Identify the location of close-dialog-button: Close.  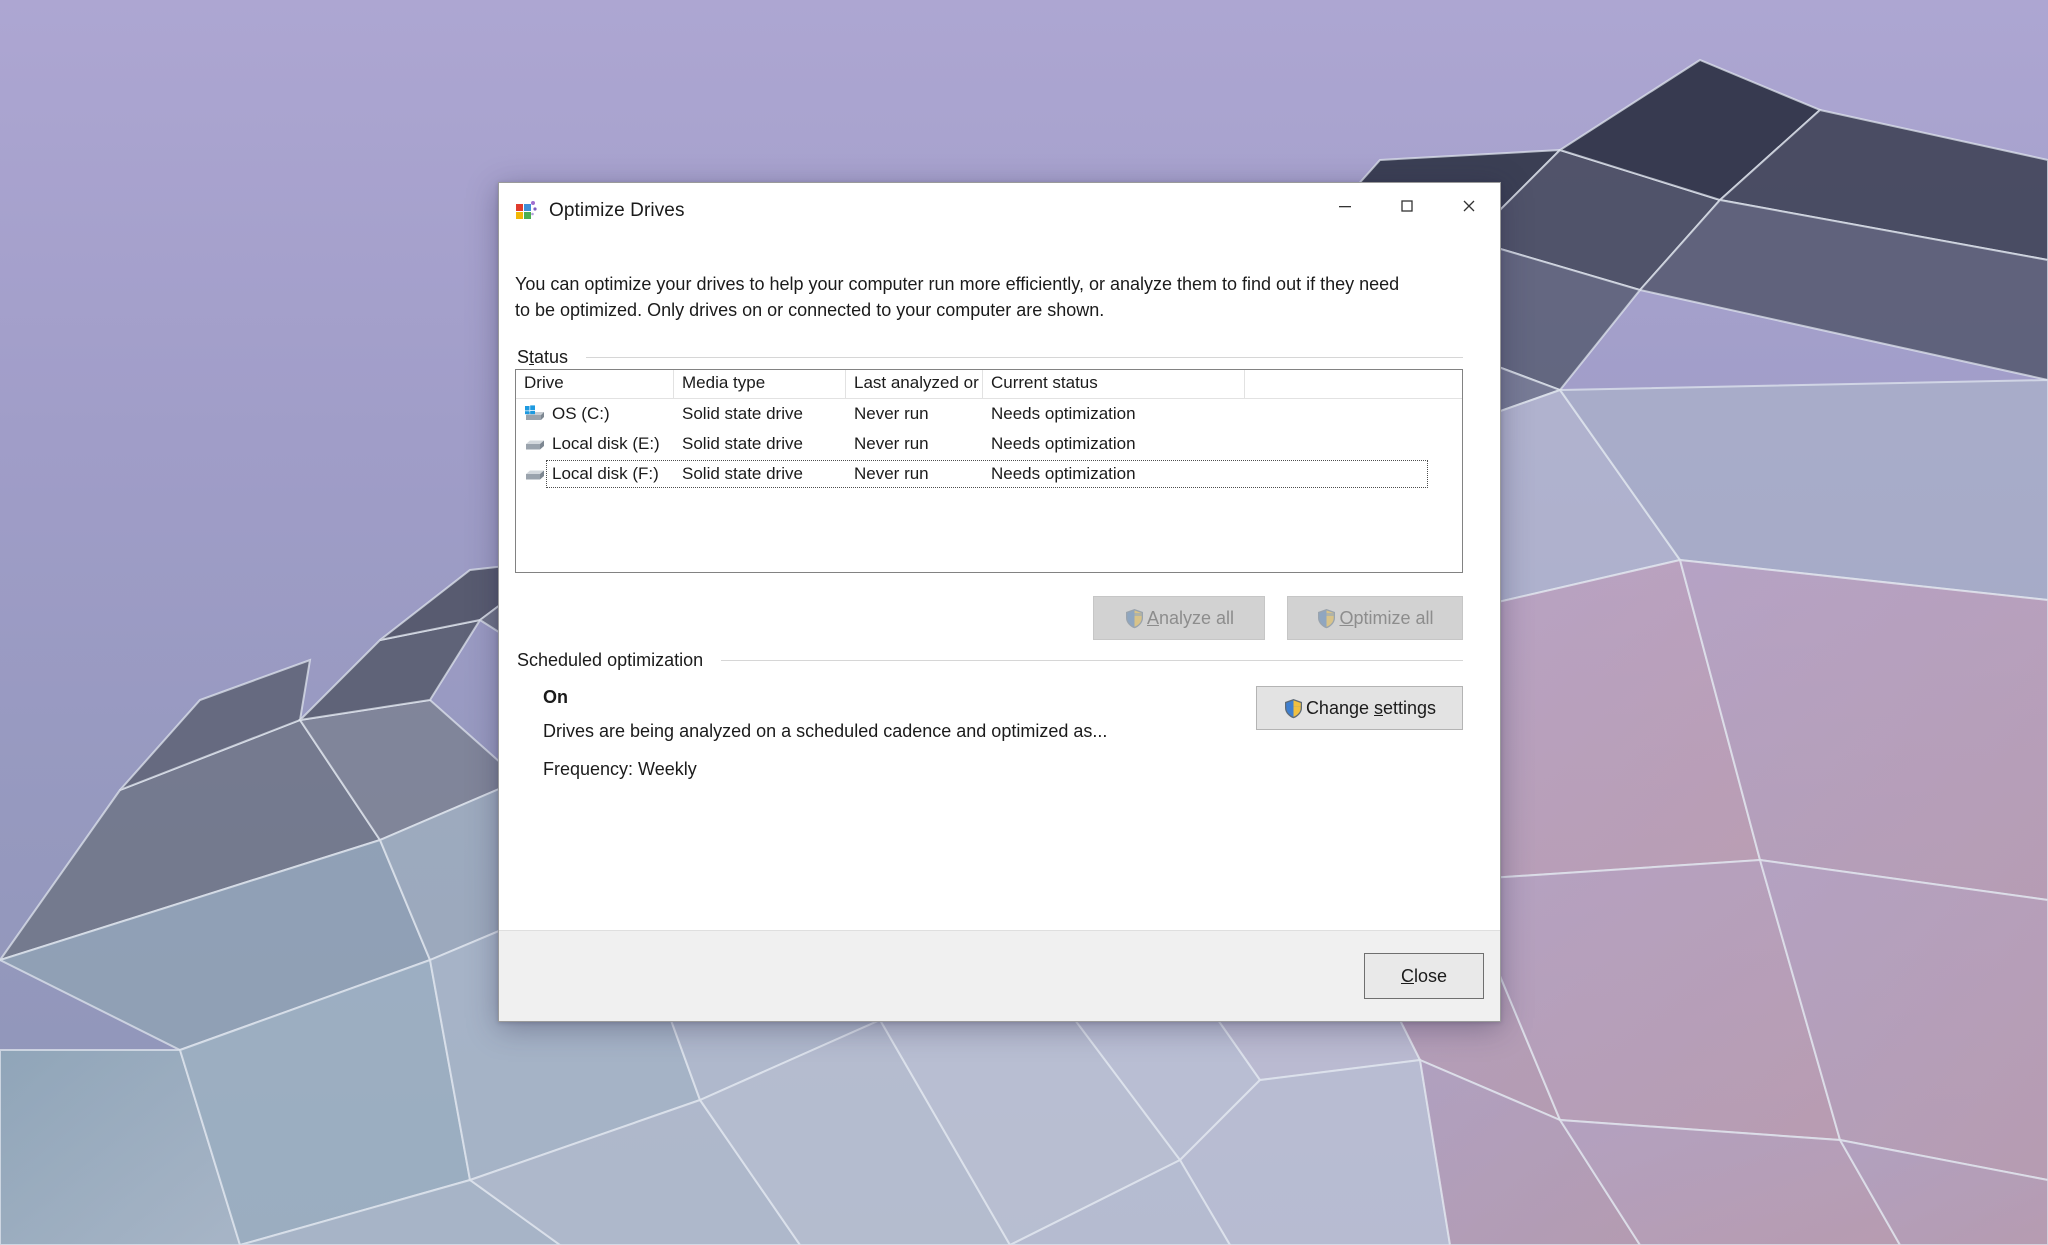
(1424, 976).